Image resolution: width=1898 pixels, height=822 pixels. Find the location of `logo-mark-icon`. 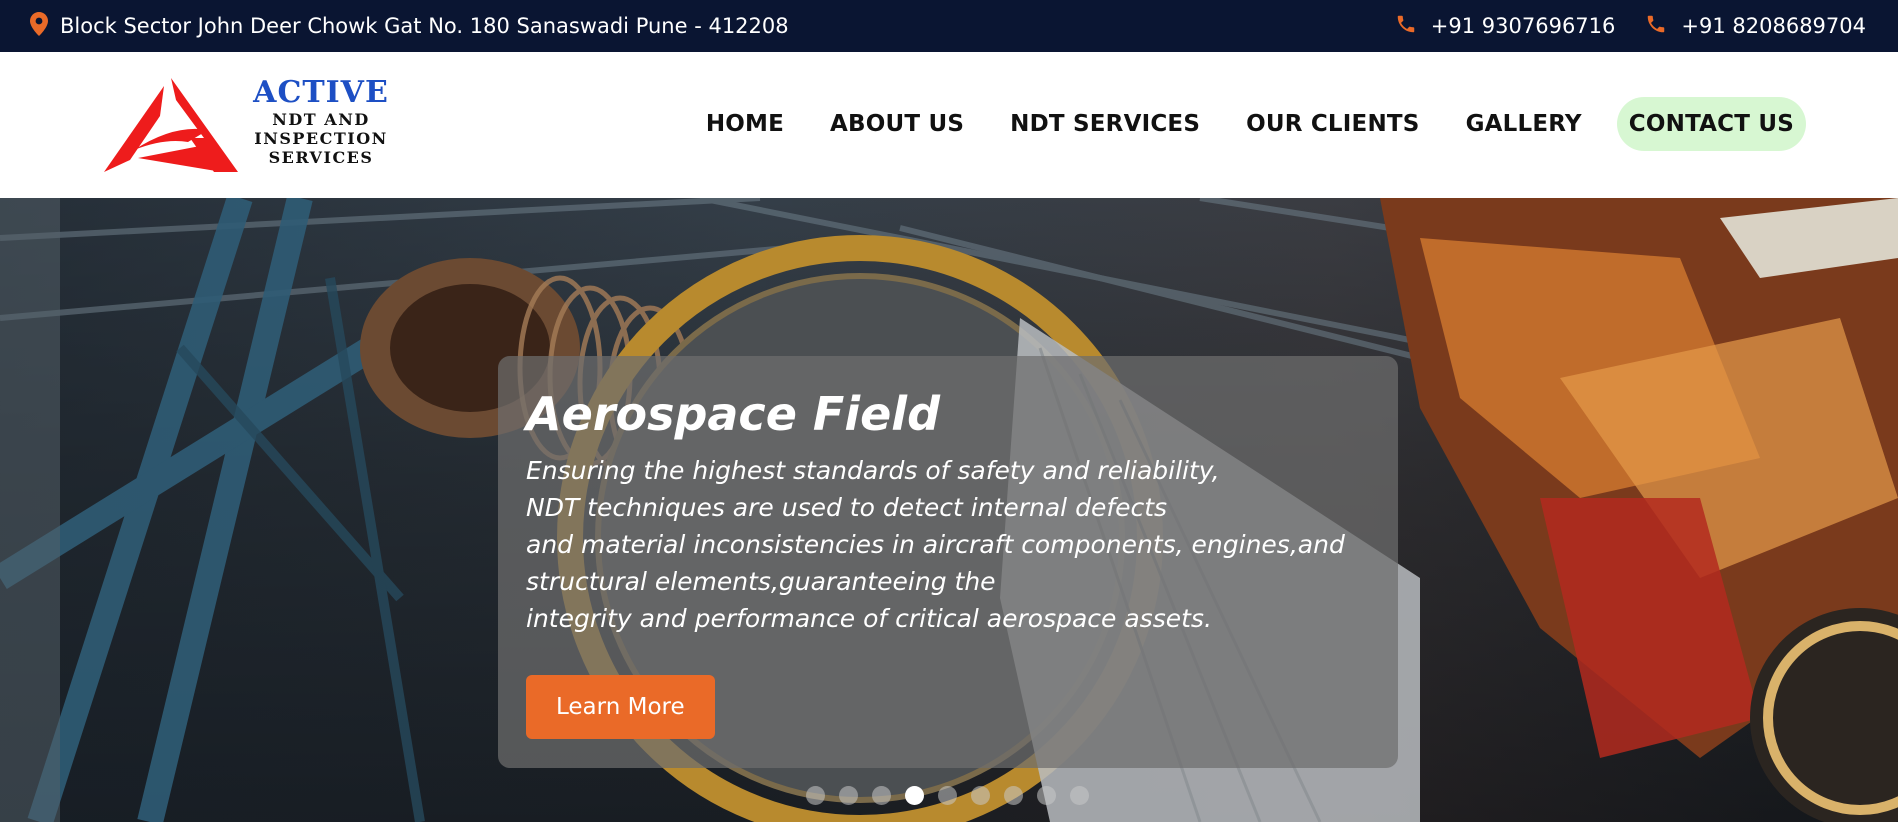

logo-mark-icon is located at coordinates (171, 125).